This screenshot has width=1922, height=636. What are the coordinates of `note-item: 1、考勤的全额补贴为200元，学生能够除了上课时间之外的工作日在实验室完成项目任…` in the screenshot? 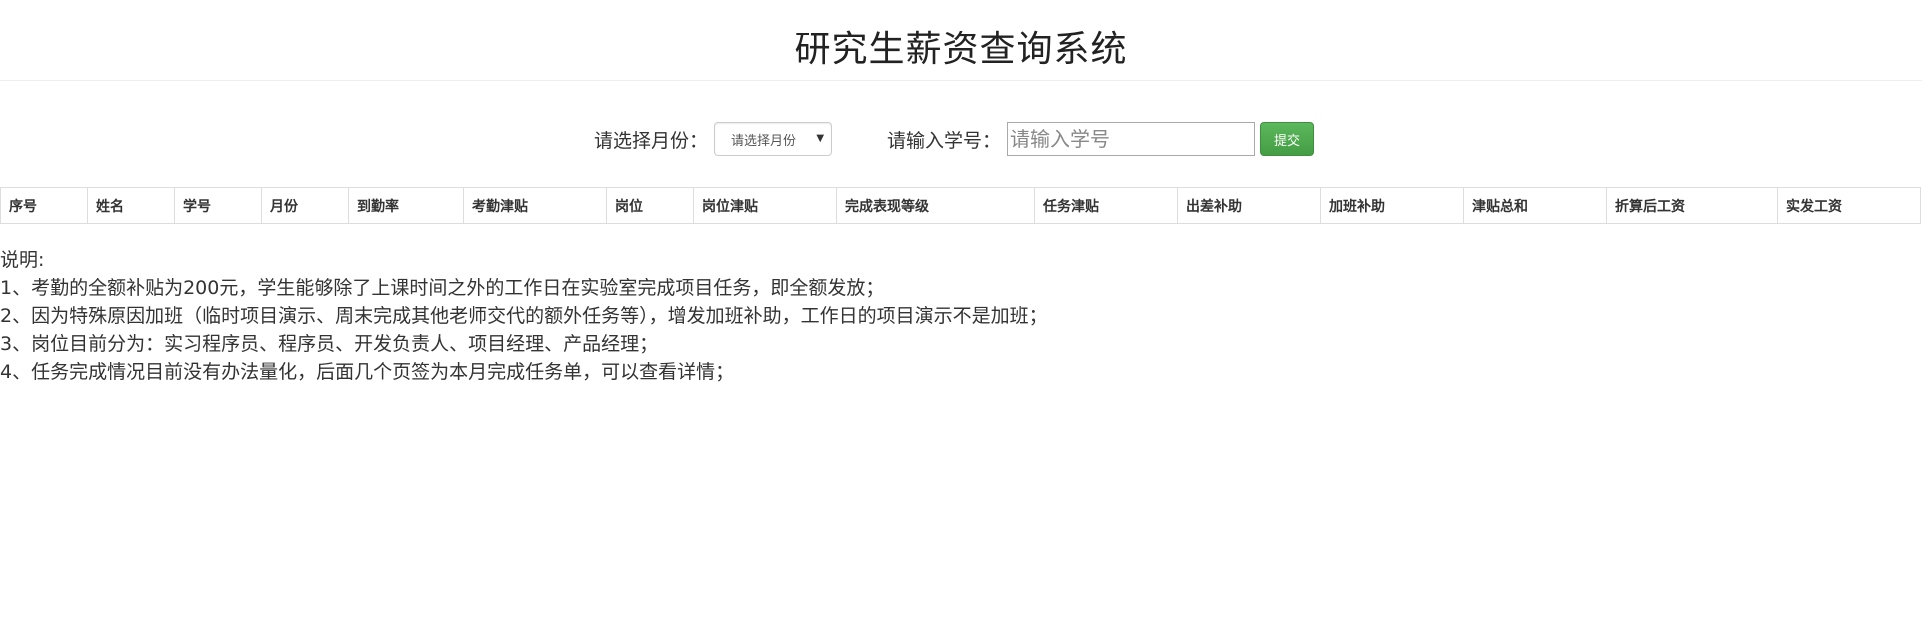 It's located at (442, 288).